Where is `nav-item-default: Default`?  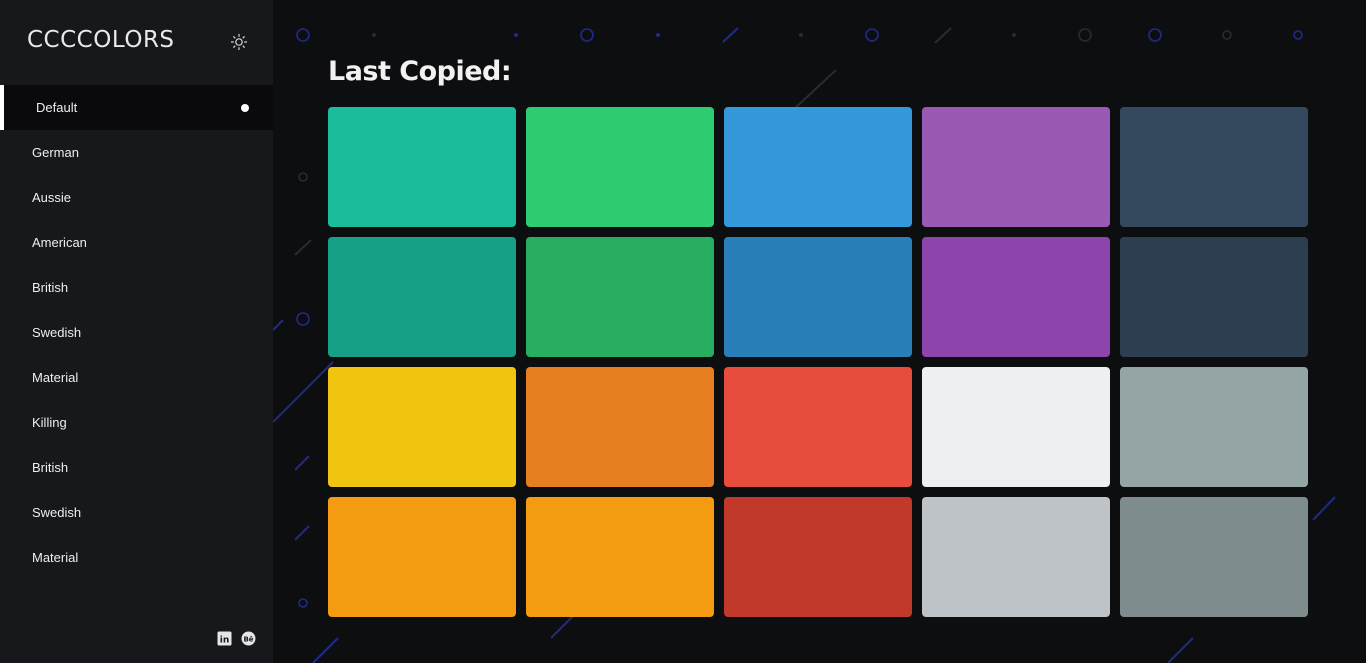
nav-item-default: Default is located at coordinates (136, 107).